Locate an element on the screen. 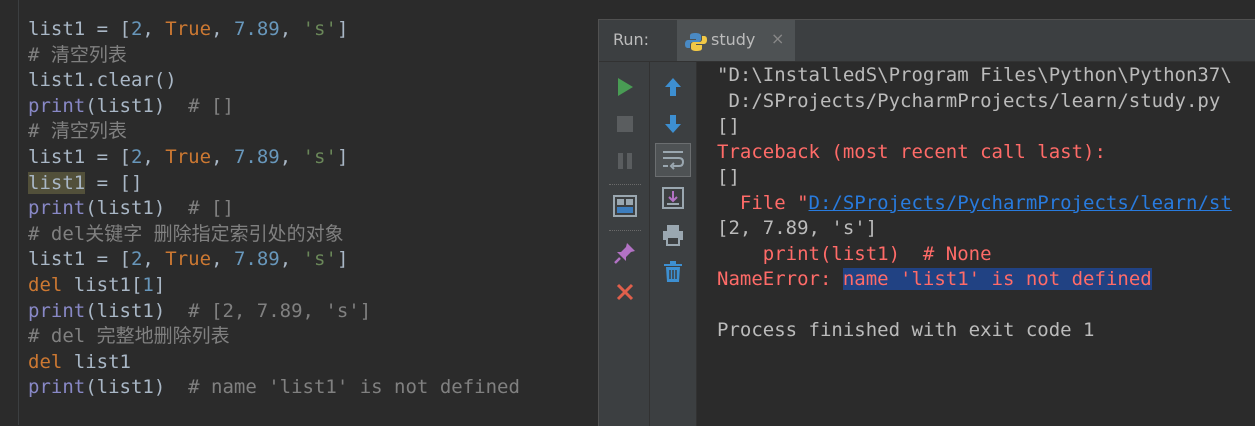 The height and width of the screenshot is (426, 1255). stop-icon is located at coordinates (625, 124).